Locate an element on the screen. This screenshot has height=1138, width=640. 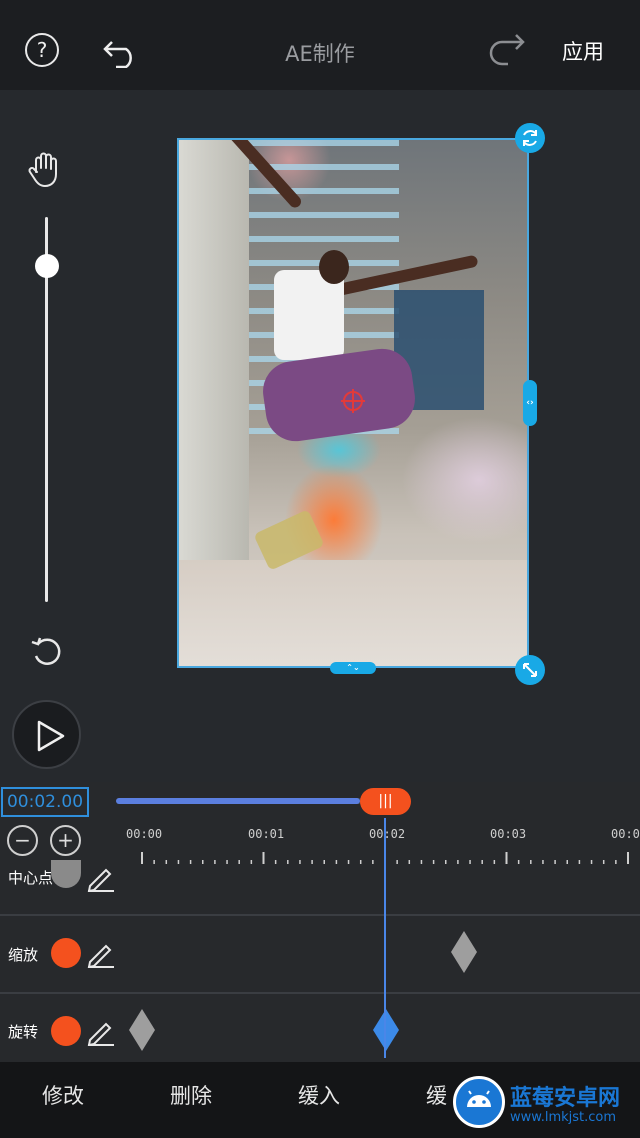
anchor-point-marker is located at coordinates (353, 401).